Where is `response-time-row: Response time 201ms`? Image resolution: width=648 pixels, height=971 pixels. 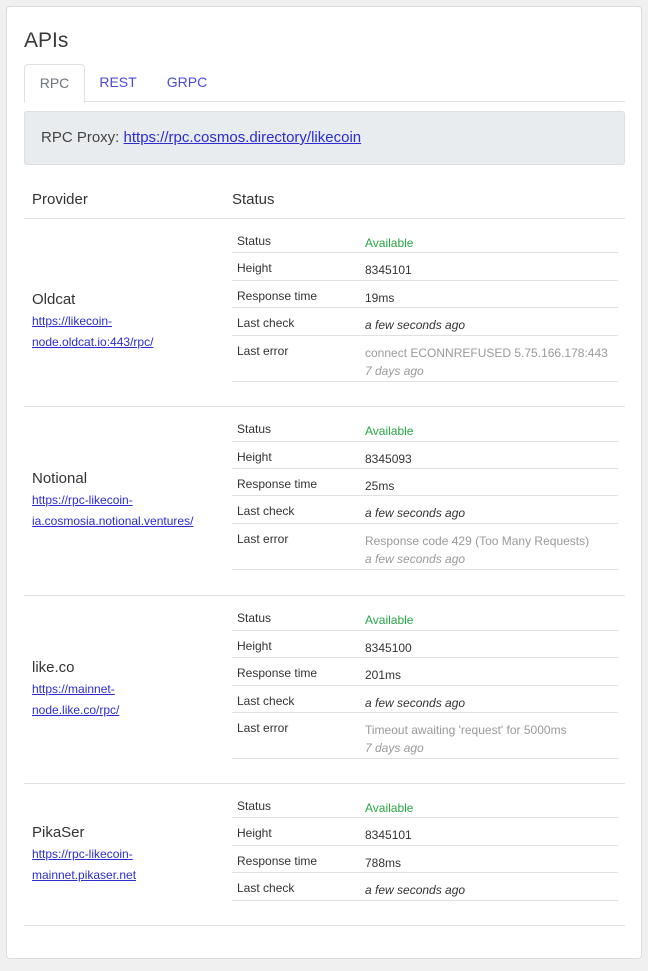 response-time-row: Response time 201ms is located at coordinates (425, 672).